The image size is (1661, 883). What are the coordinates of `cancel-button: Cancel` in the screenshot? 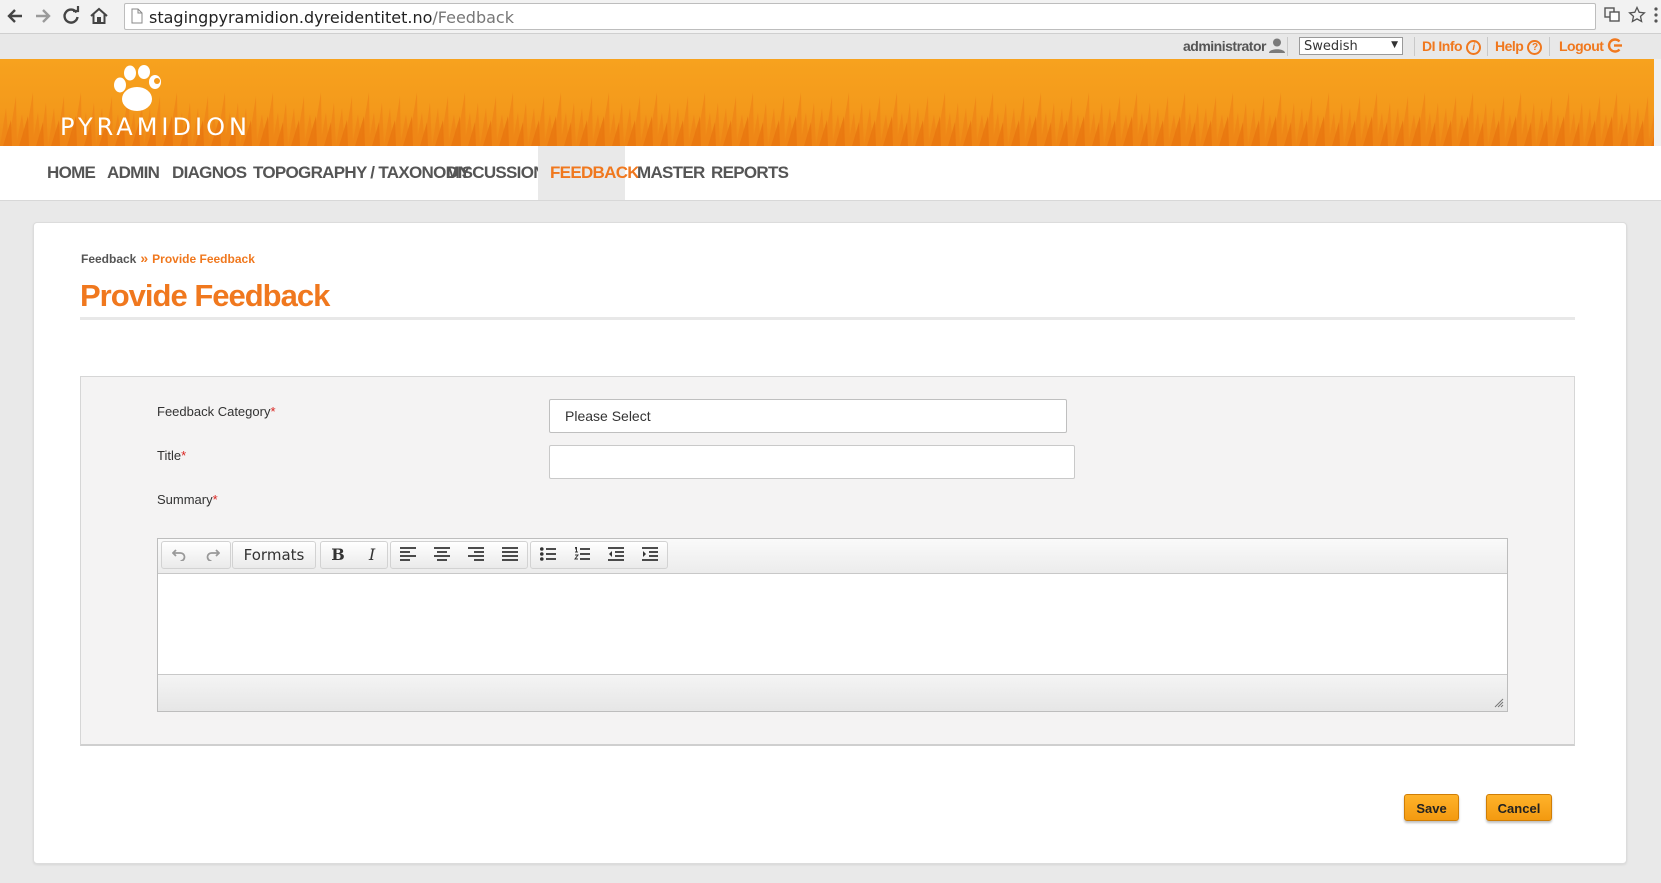 It's located at (1519, 807).